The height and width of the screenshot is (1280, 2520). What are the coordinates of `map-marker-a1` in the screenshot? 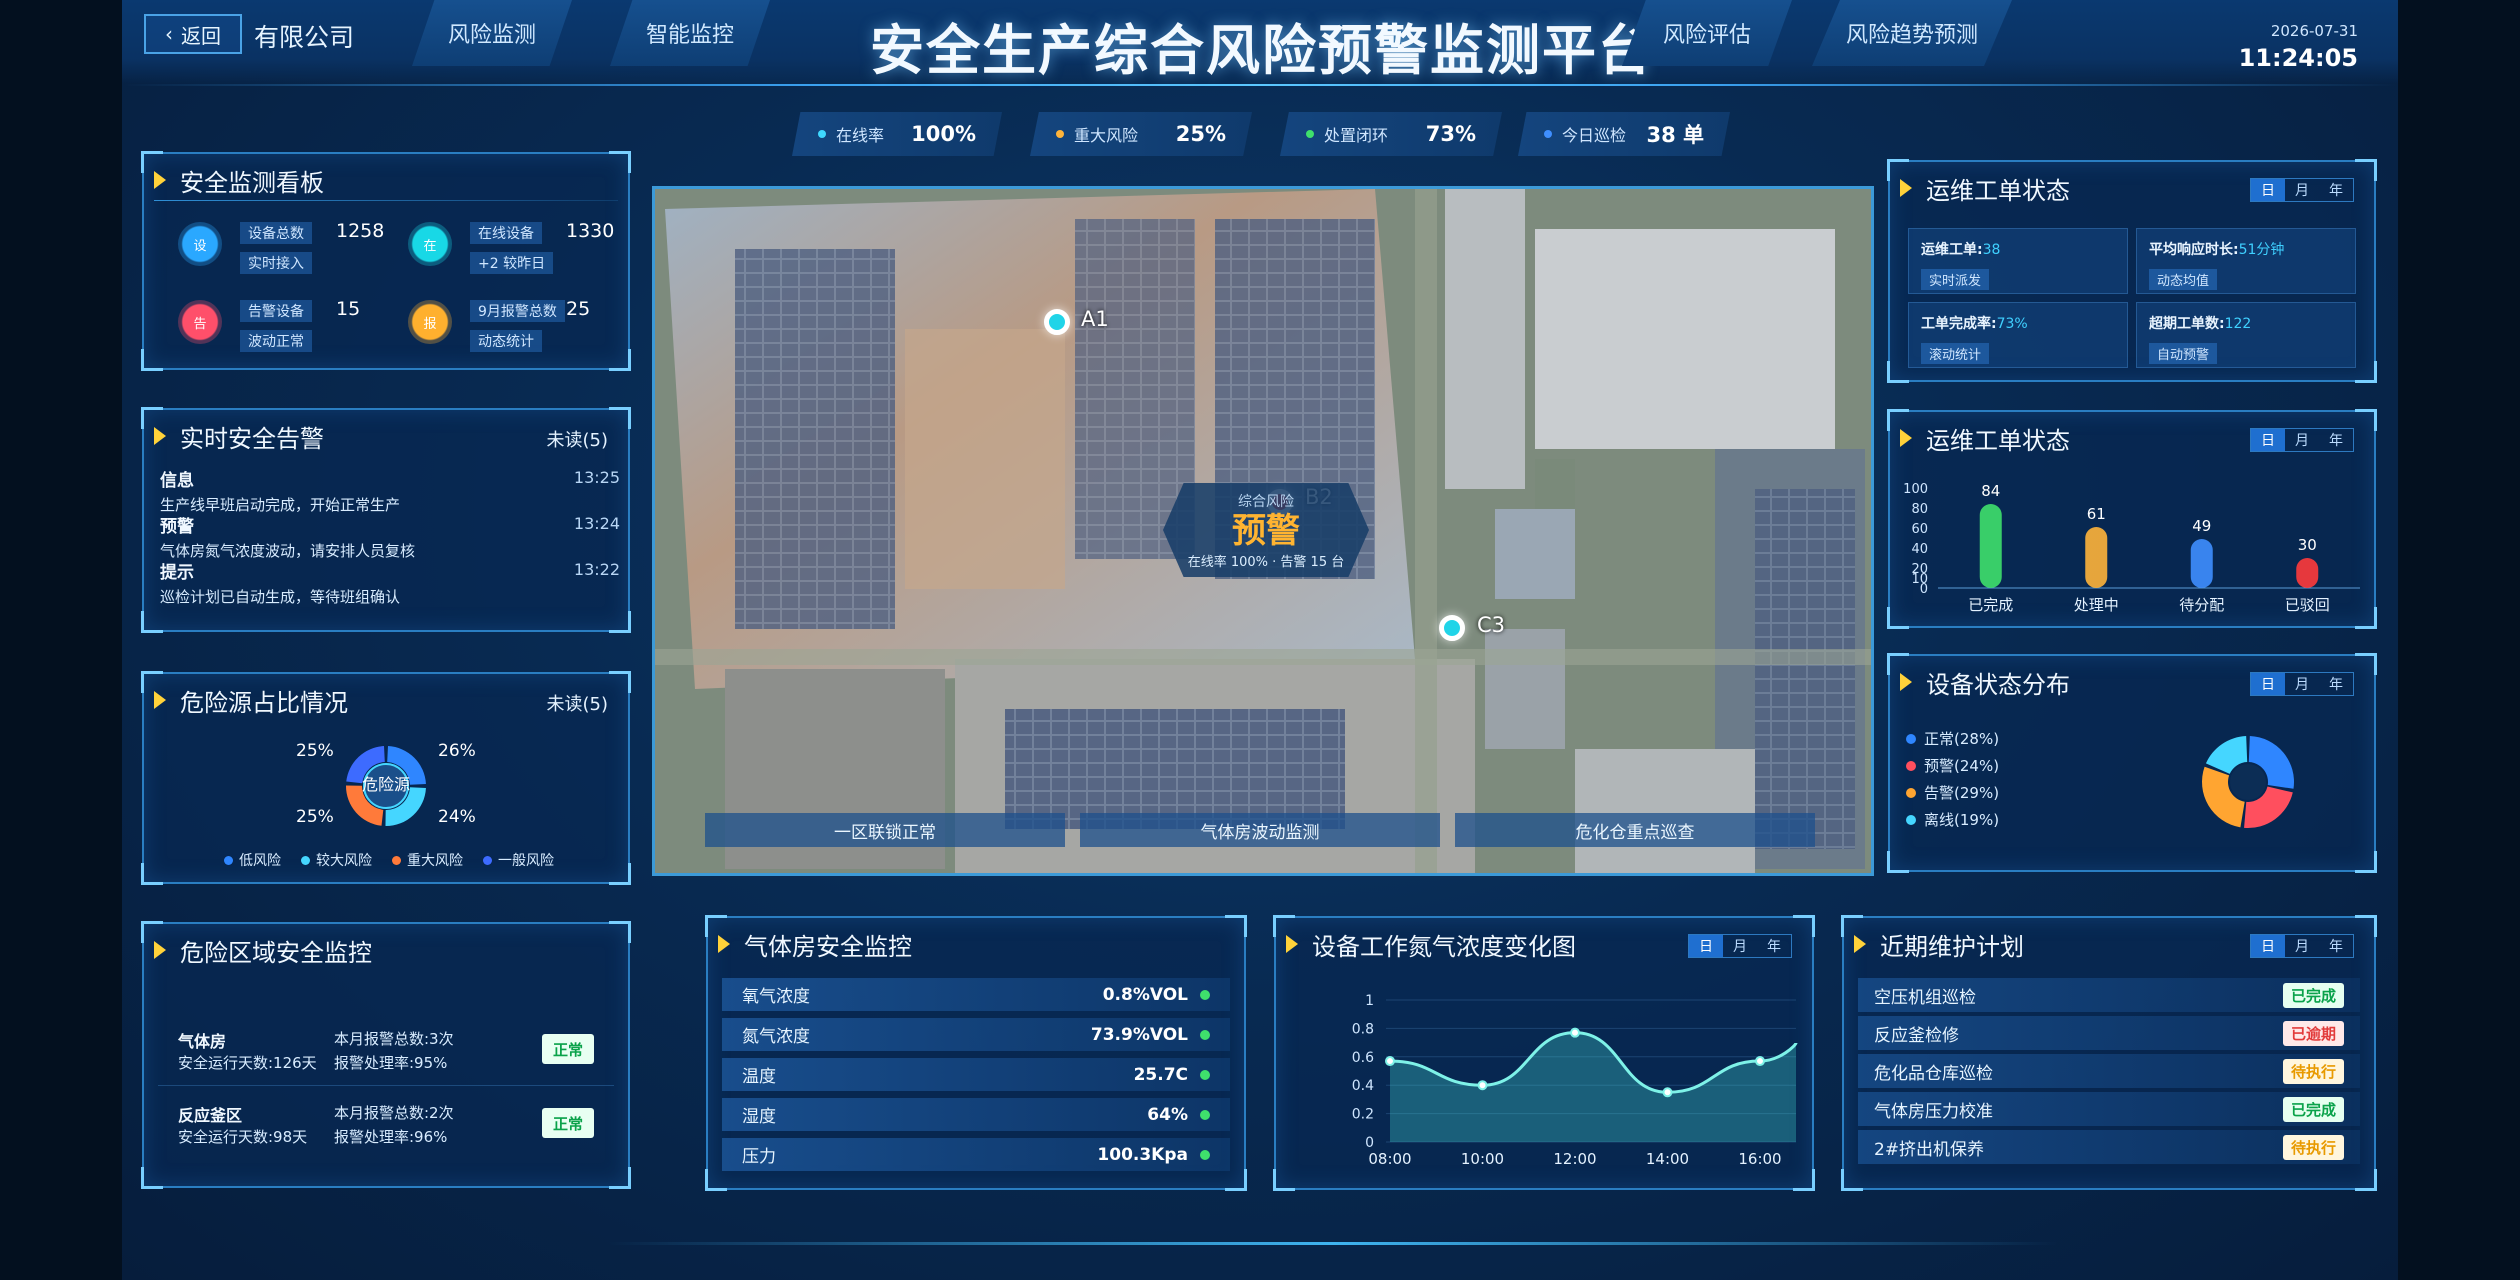 It's located at (1057, 322).